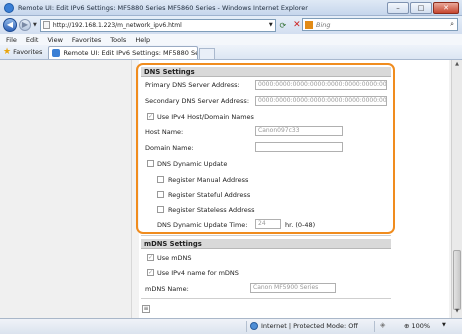 This screenshot has height=334, width=462. I want to click on scroll-down-icon: ▼, so click(457, 312).